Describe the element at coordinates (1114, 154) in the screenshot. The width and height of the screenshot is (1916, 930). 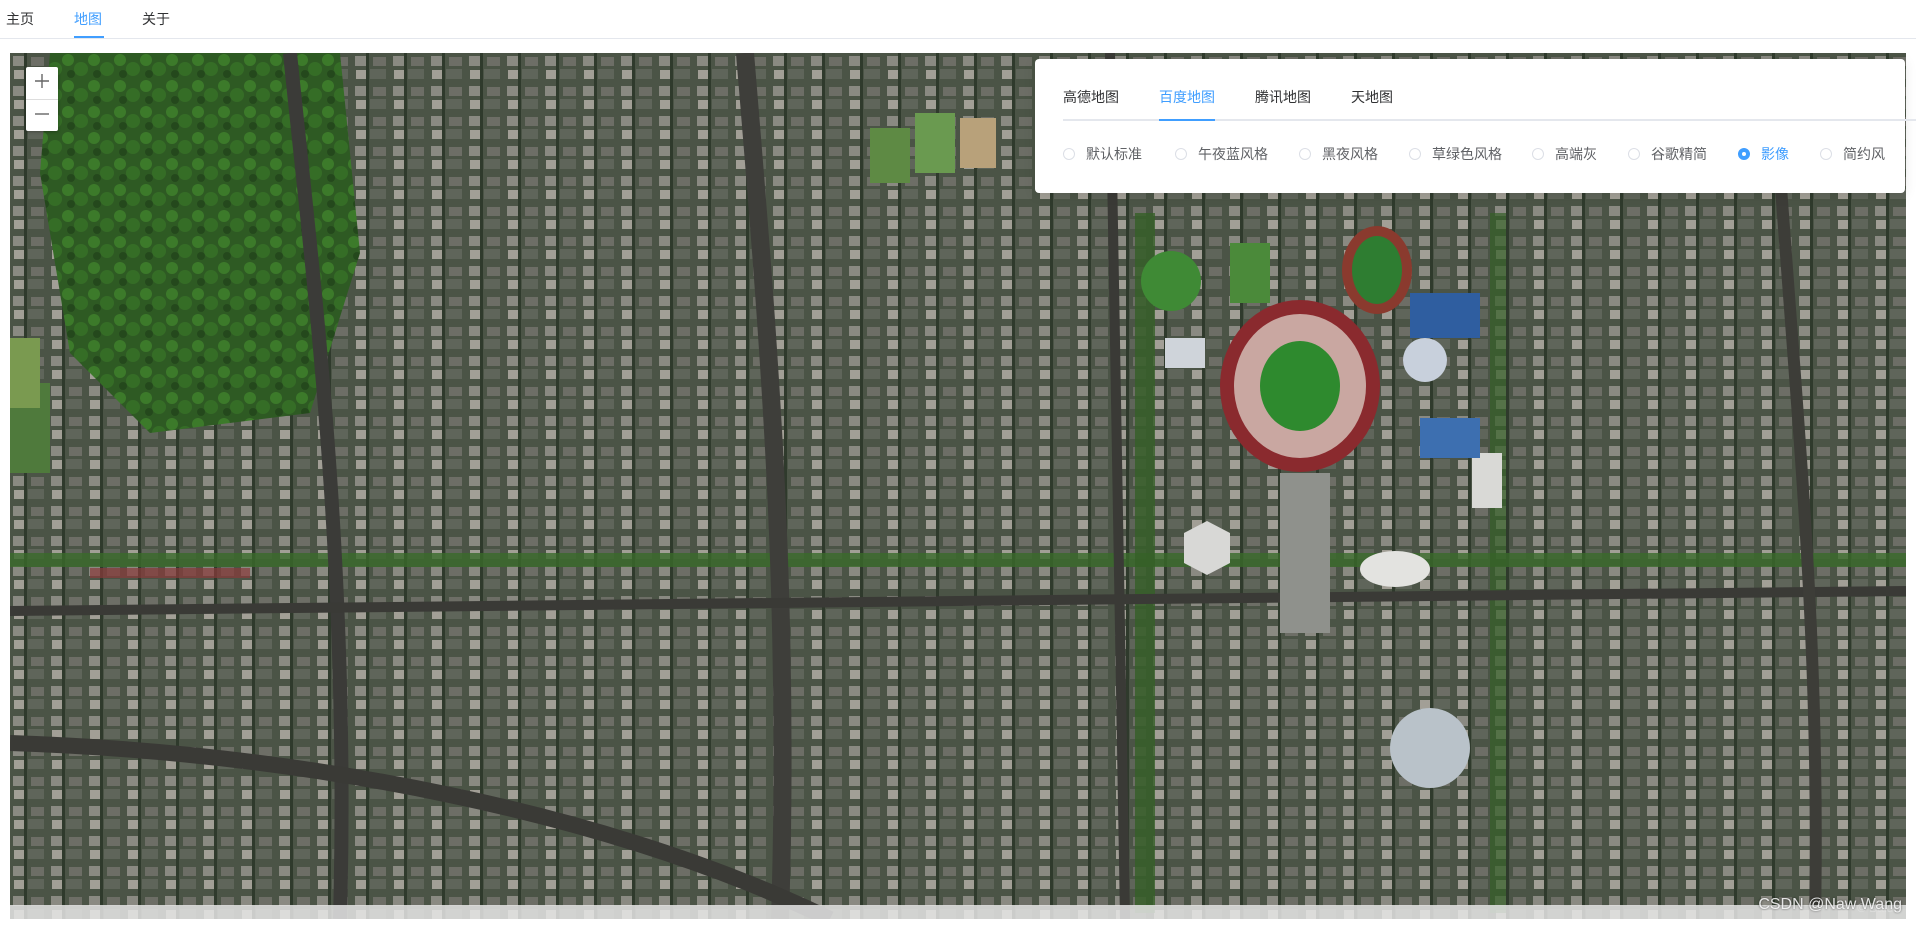
I see `style-label: 默认标准` at that location.